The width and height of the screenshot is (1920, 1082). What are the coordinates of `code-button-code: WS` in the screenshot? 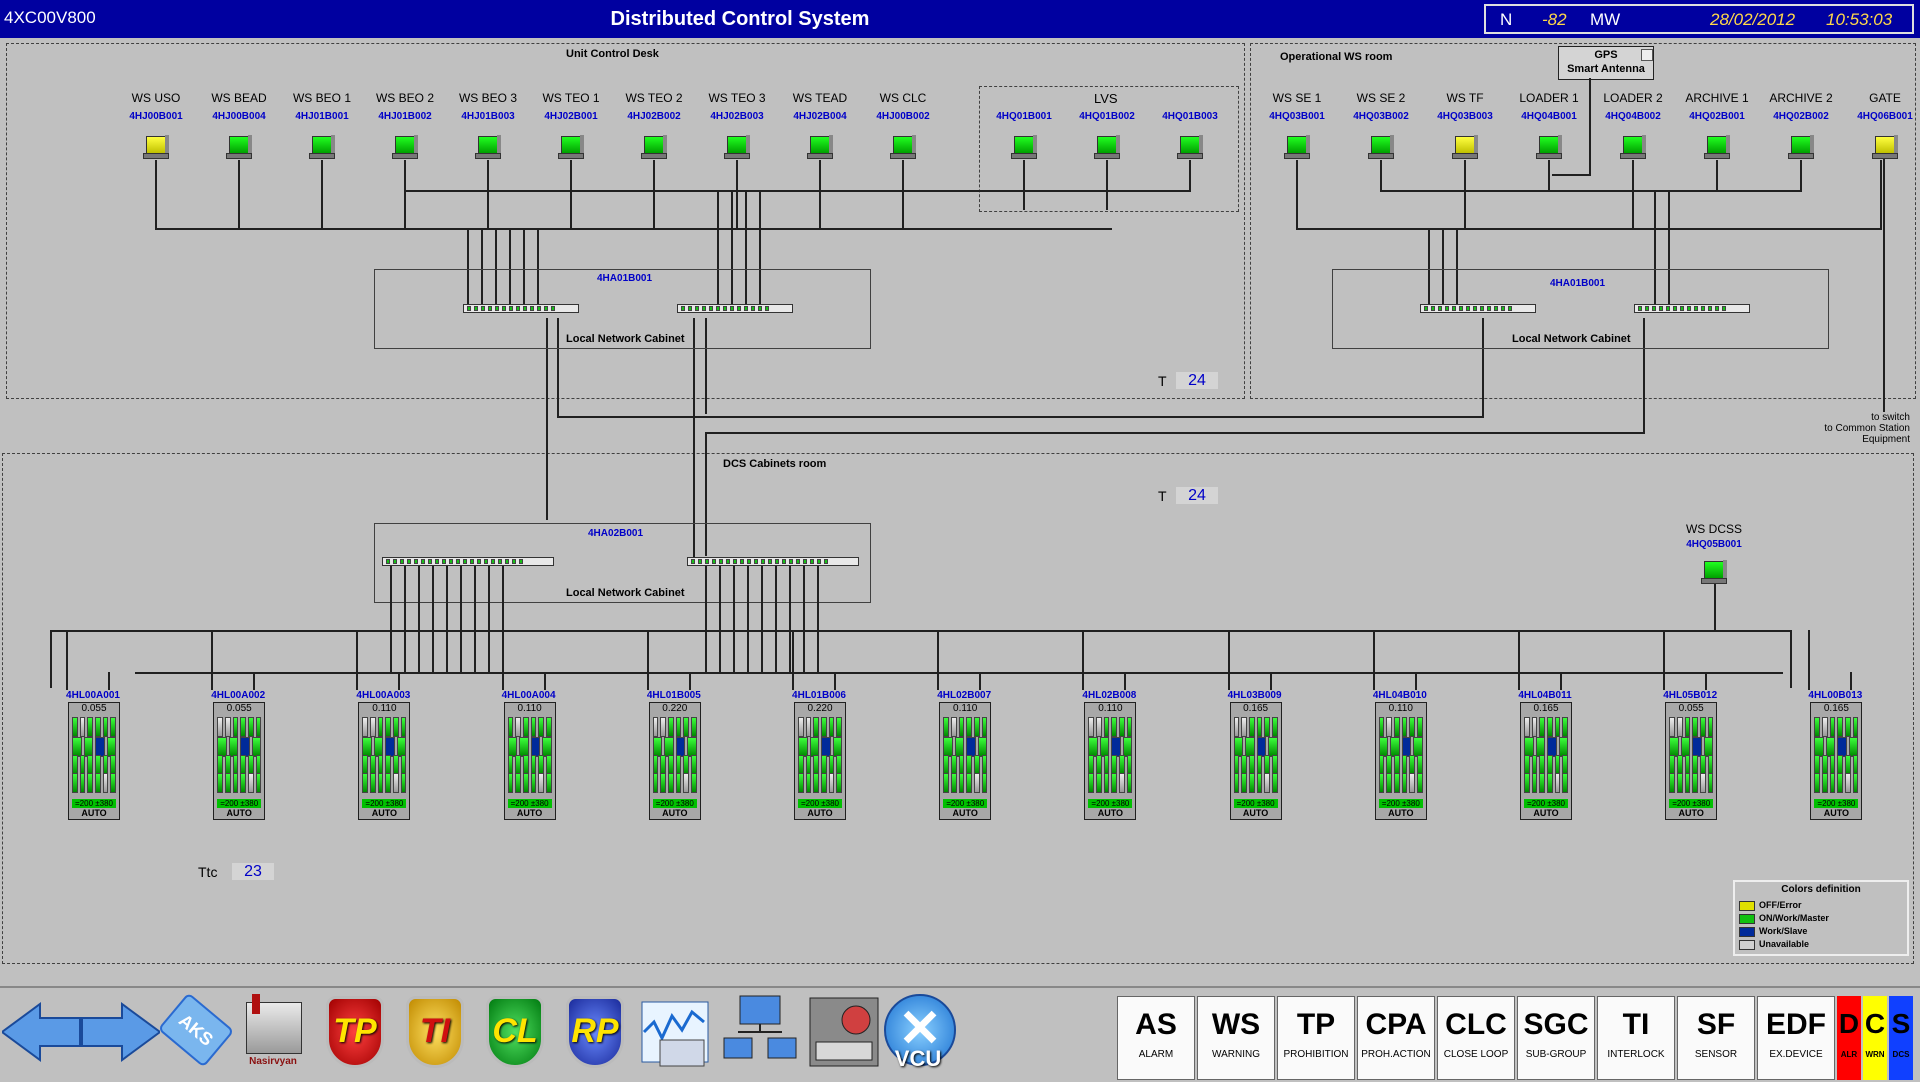 It's located at (1236, 1024).